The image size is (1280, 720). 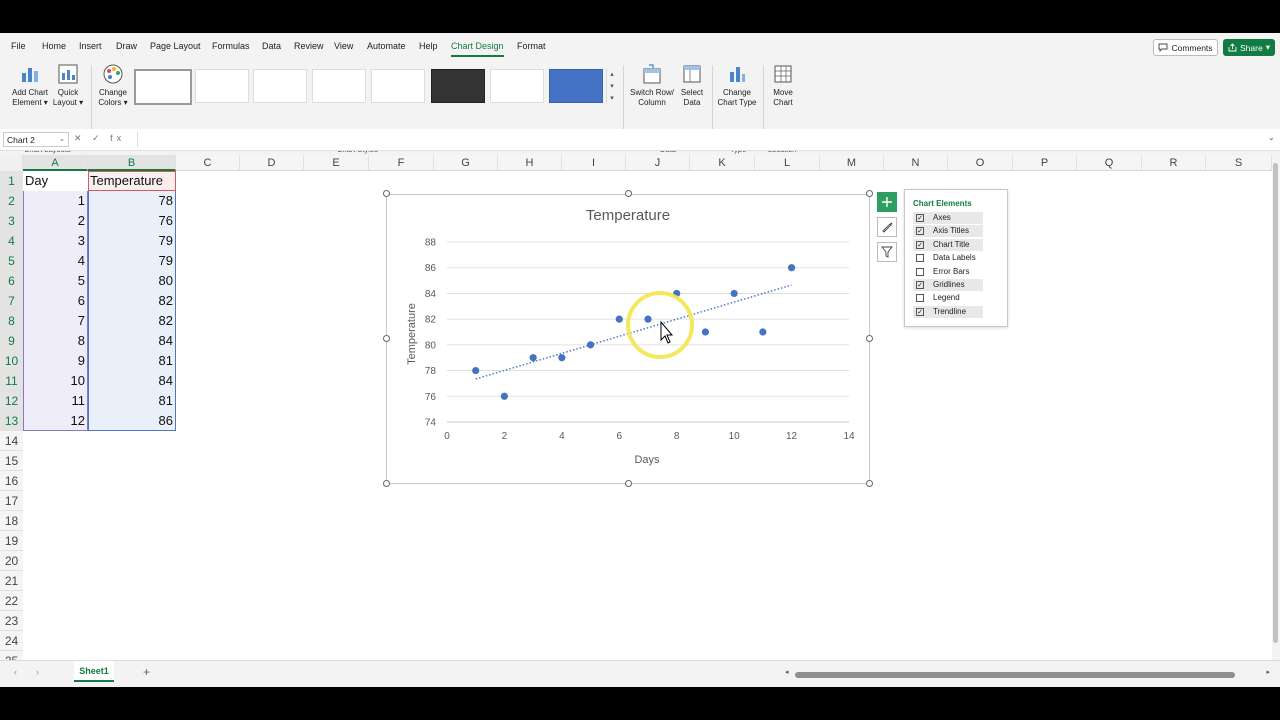 What do you see at coordinates (948, 244) in the screenshot?
I see `chart-element-option: ✓ Chart Title` at bounding box center [948, 244].